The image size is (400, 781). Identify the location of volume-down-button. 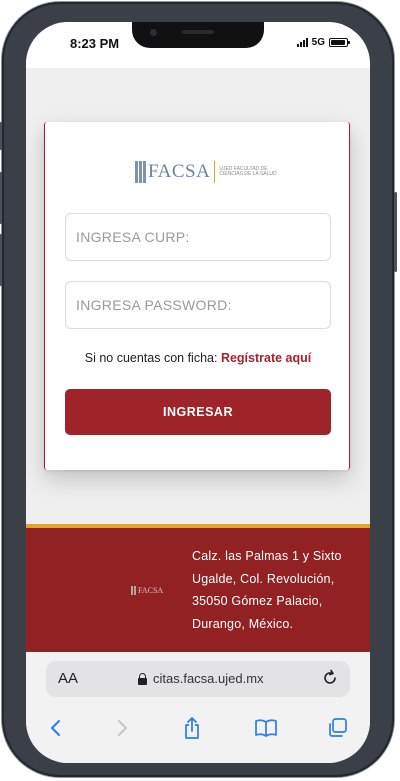
(1, 260).